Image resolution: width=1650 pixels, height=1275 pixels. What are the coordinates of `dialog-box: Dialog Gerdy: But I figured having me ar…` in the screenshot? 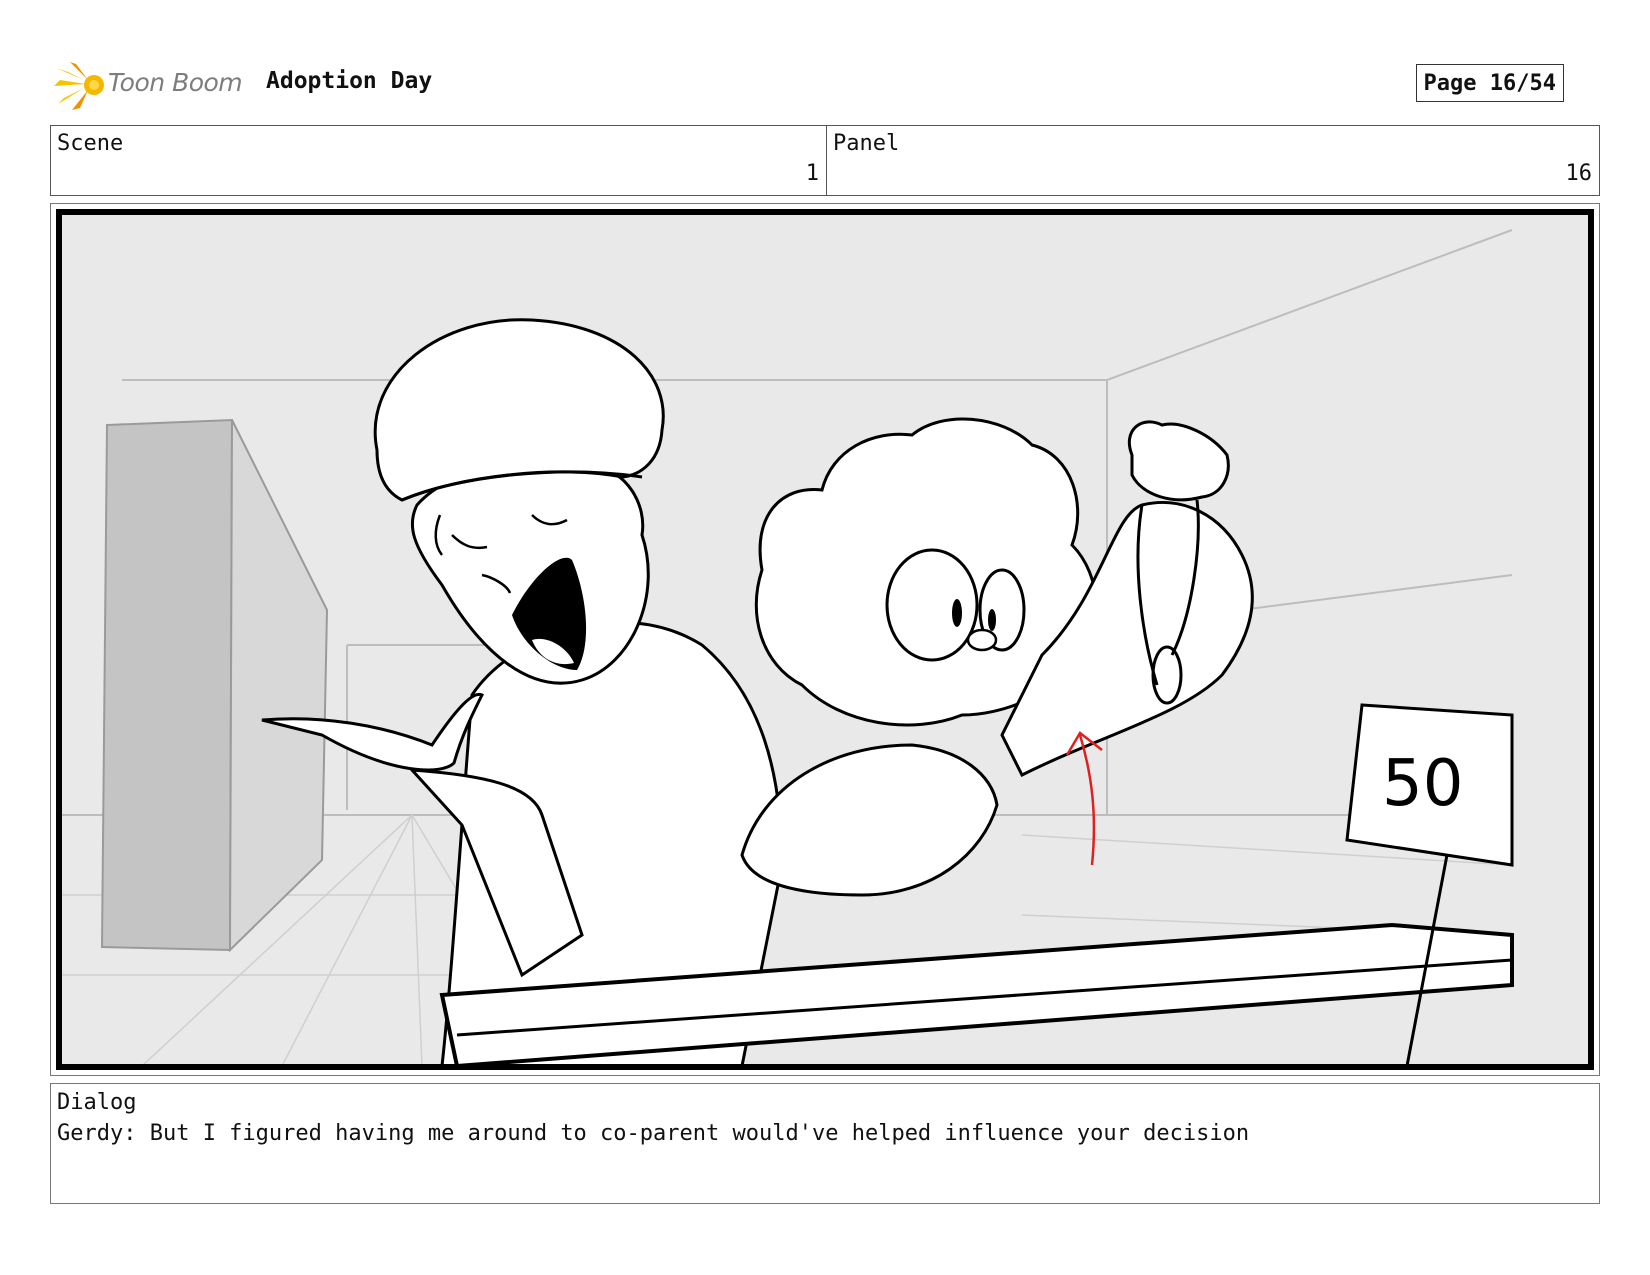 It's located at (825, 1143).